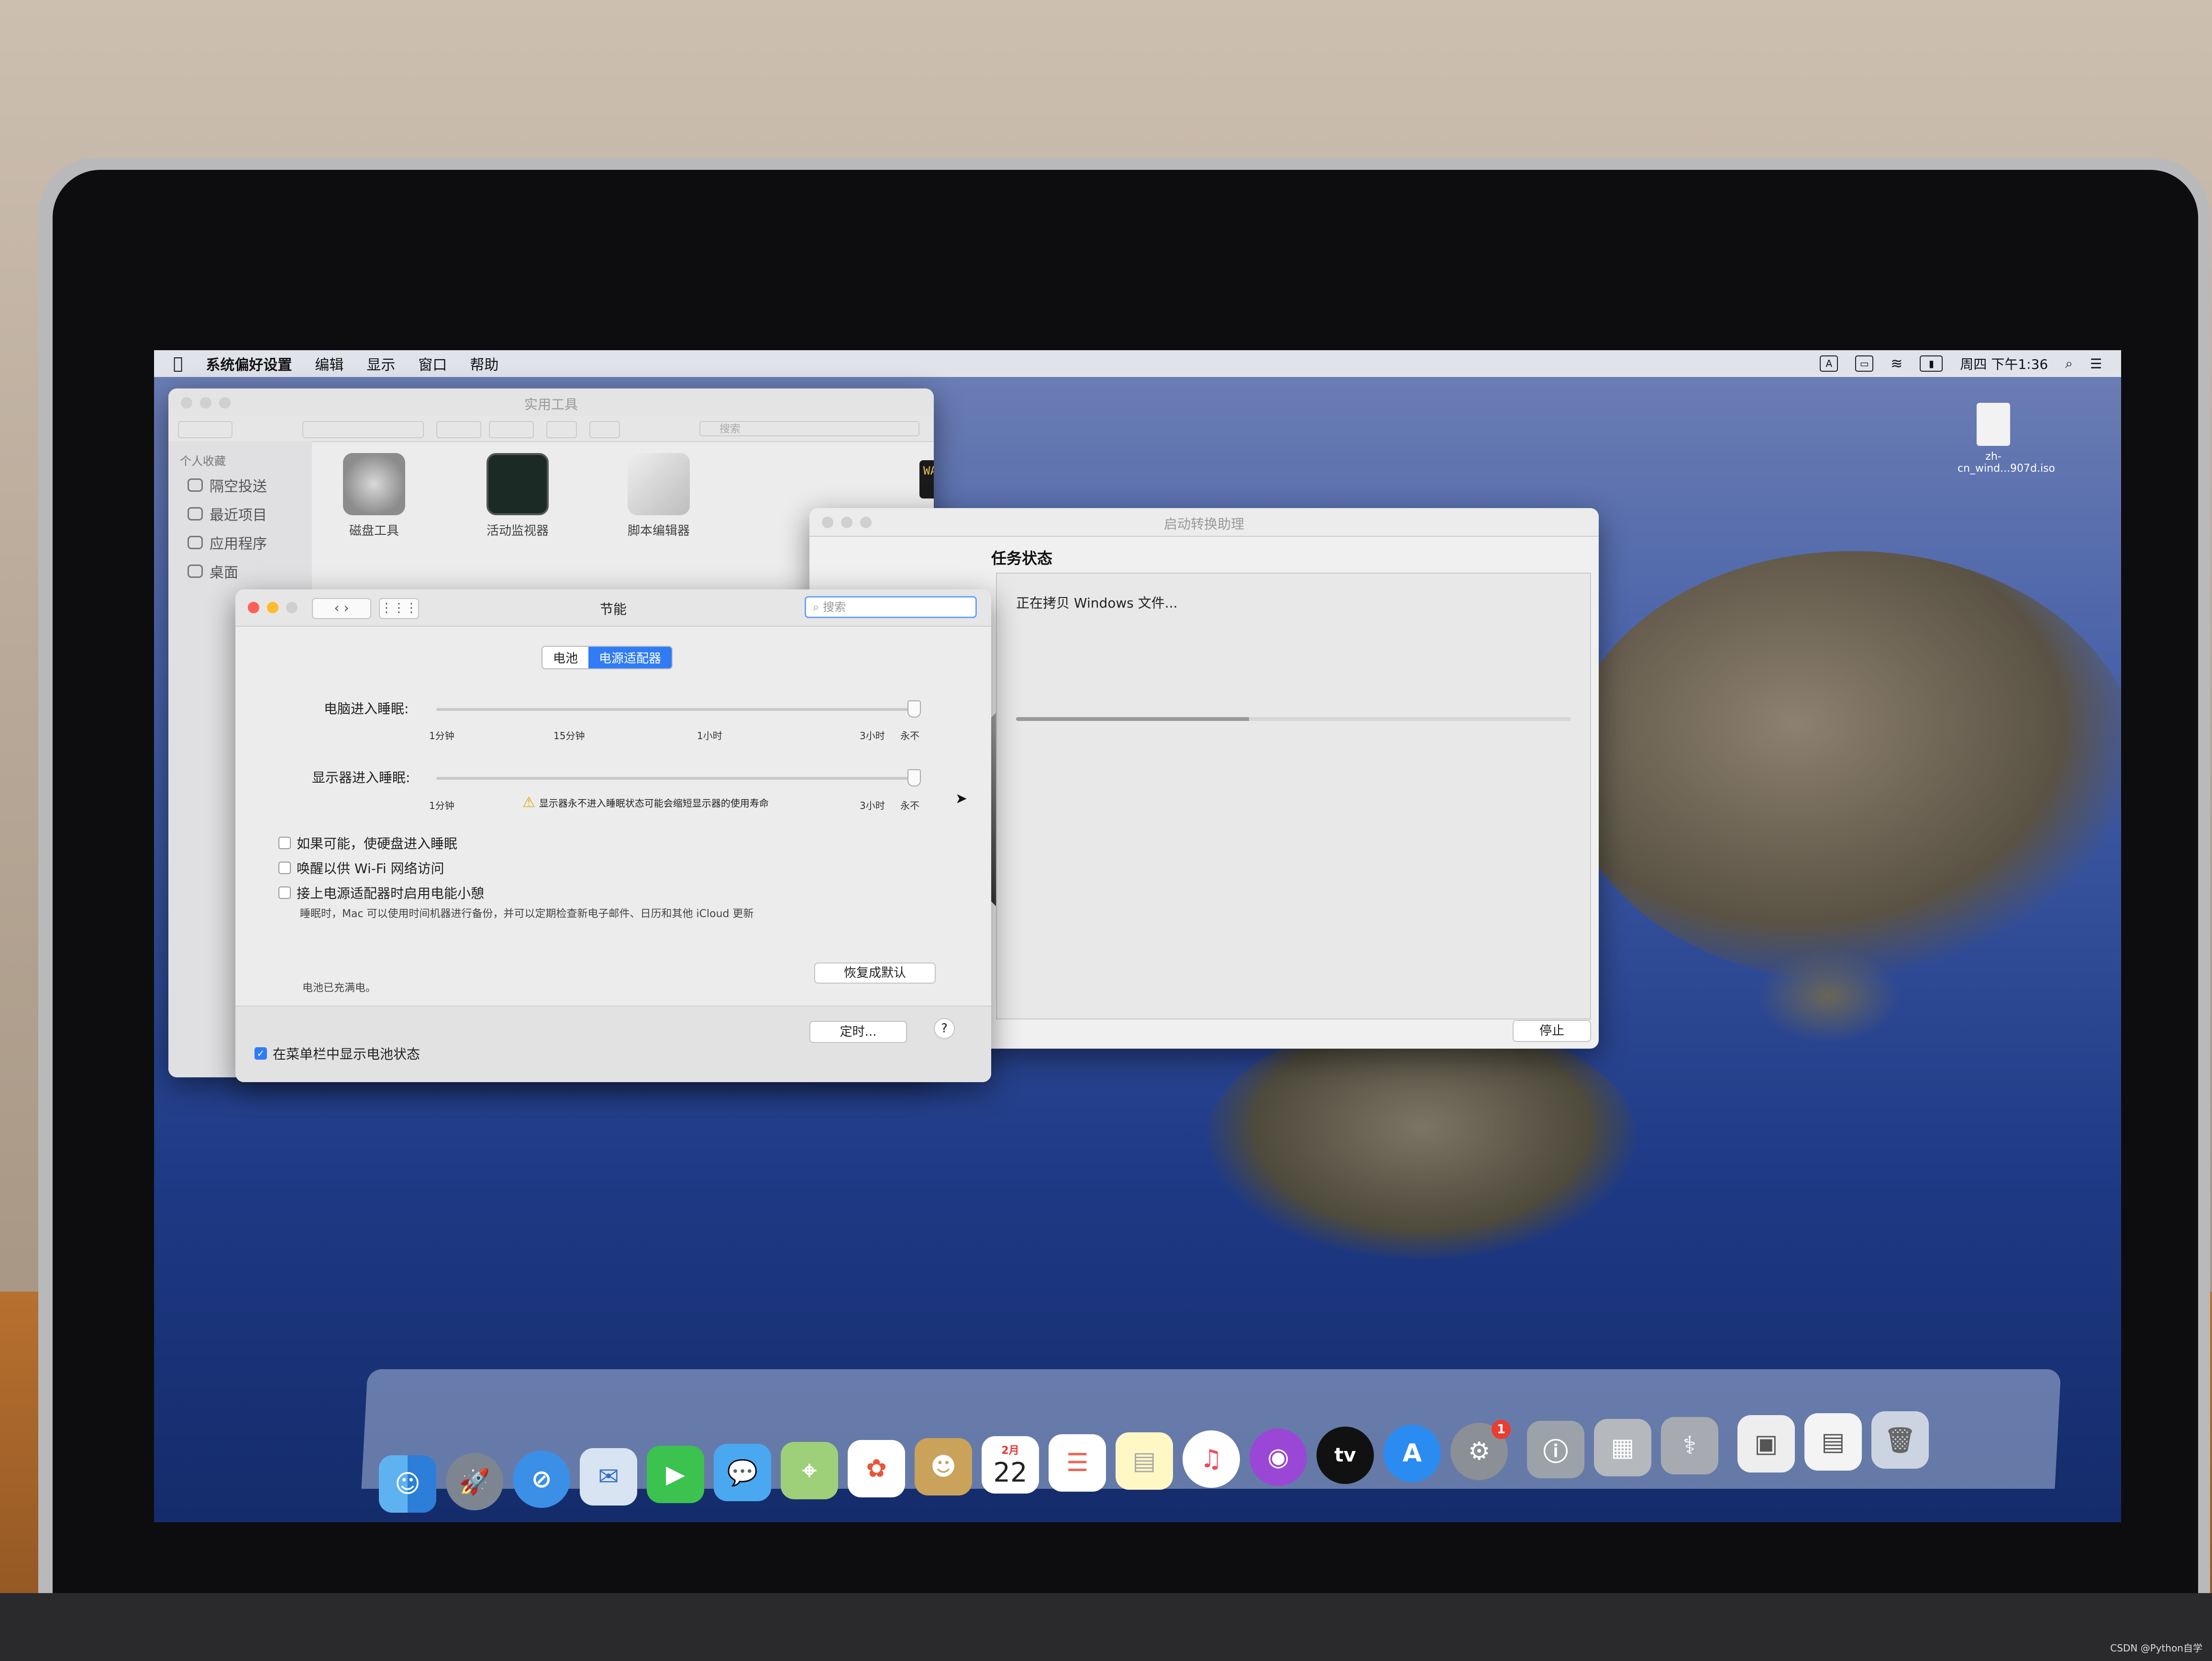 The width and height of the screenshot is (2212, 1661). What do you see at coordinates (2004, 363) in the screenshot?
I see `menu-clock: 周四 下午1:36` at bounding box center [2004, 363].